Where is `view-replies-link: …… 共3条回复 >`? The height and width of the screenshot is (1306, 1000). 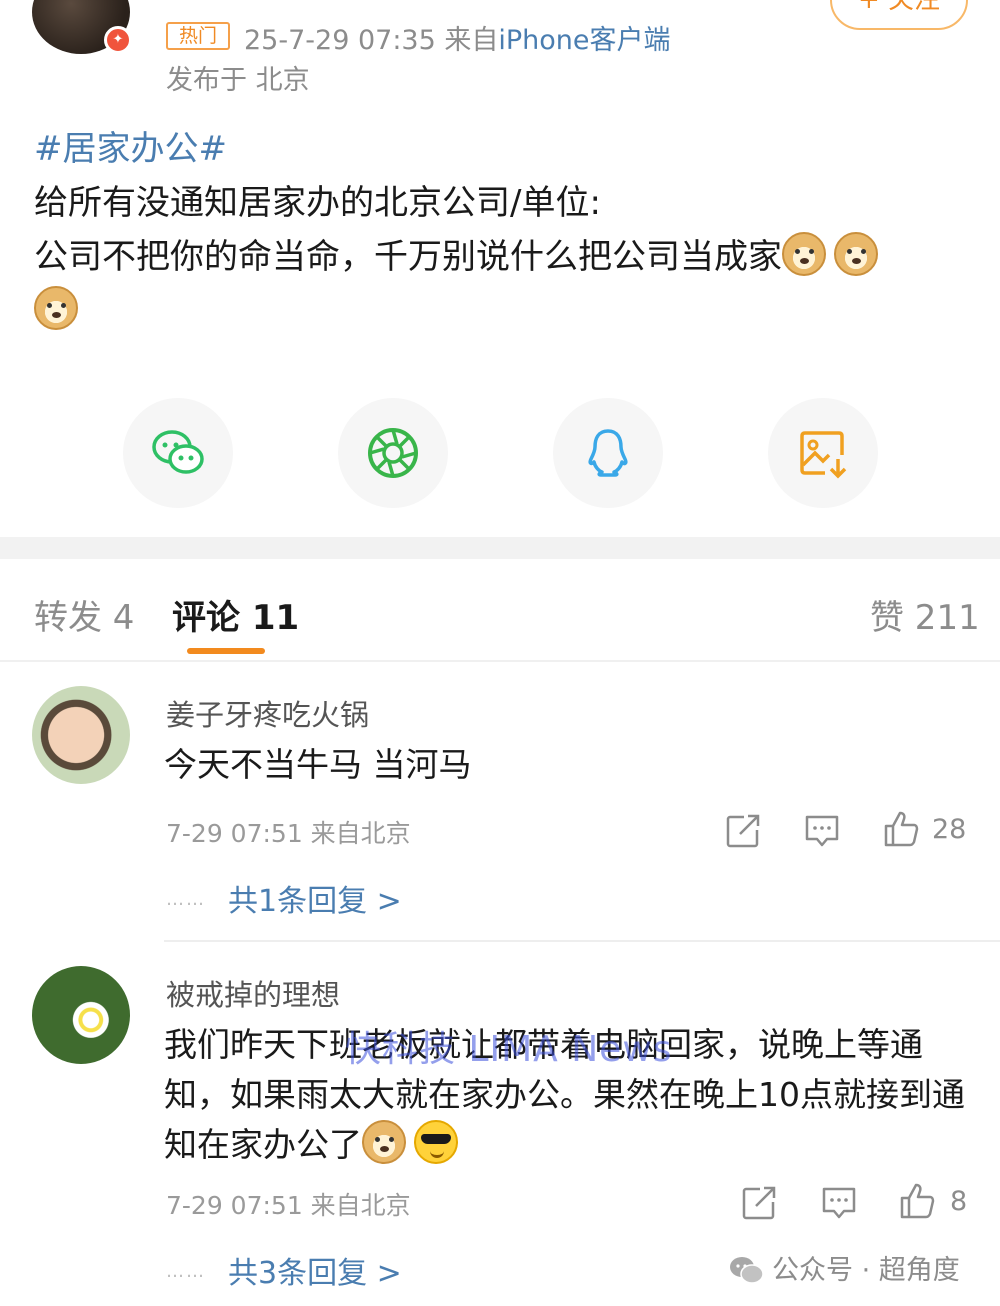 view-replies-link: …… 共3条回复 > is located at coordinates (284, 1270).